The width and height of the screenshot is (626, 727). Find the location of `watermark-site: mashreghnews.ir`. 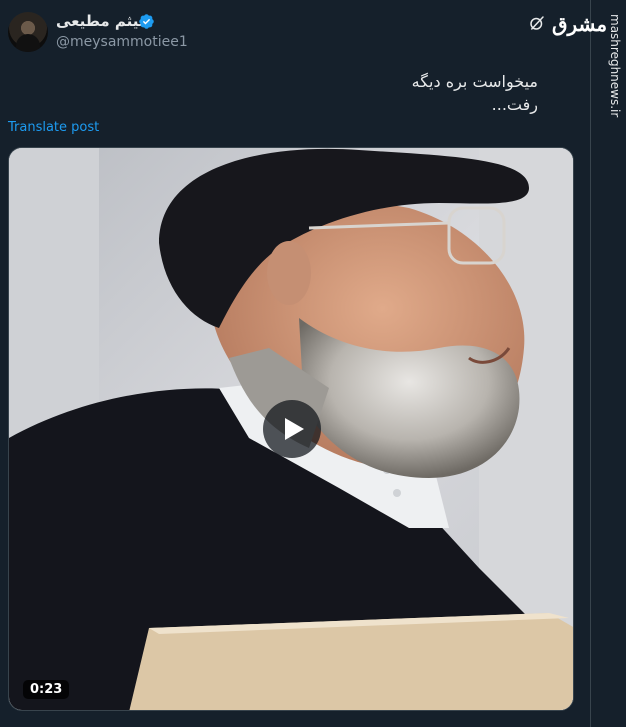

watermark-site: mashreghnews.ir is located at coordinates (616, 74).